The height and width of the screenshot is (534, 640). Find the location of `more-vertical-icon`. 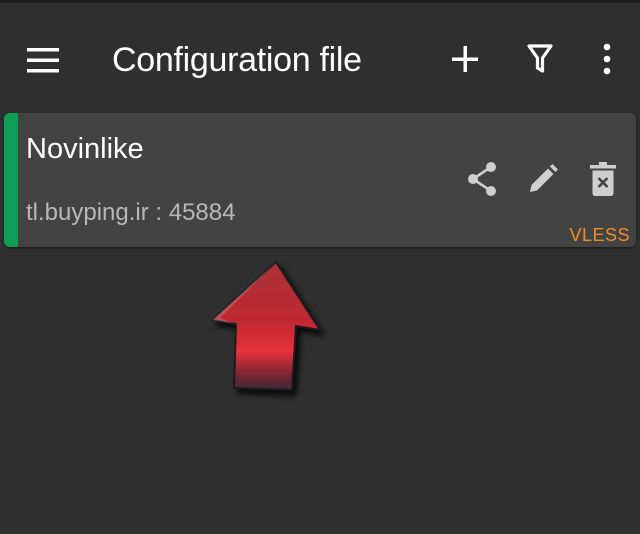

more-vertical-icon is located at coordinates (607, 59).